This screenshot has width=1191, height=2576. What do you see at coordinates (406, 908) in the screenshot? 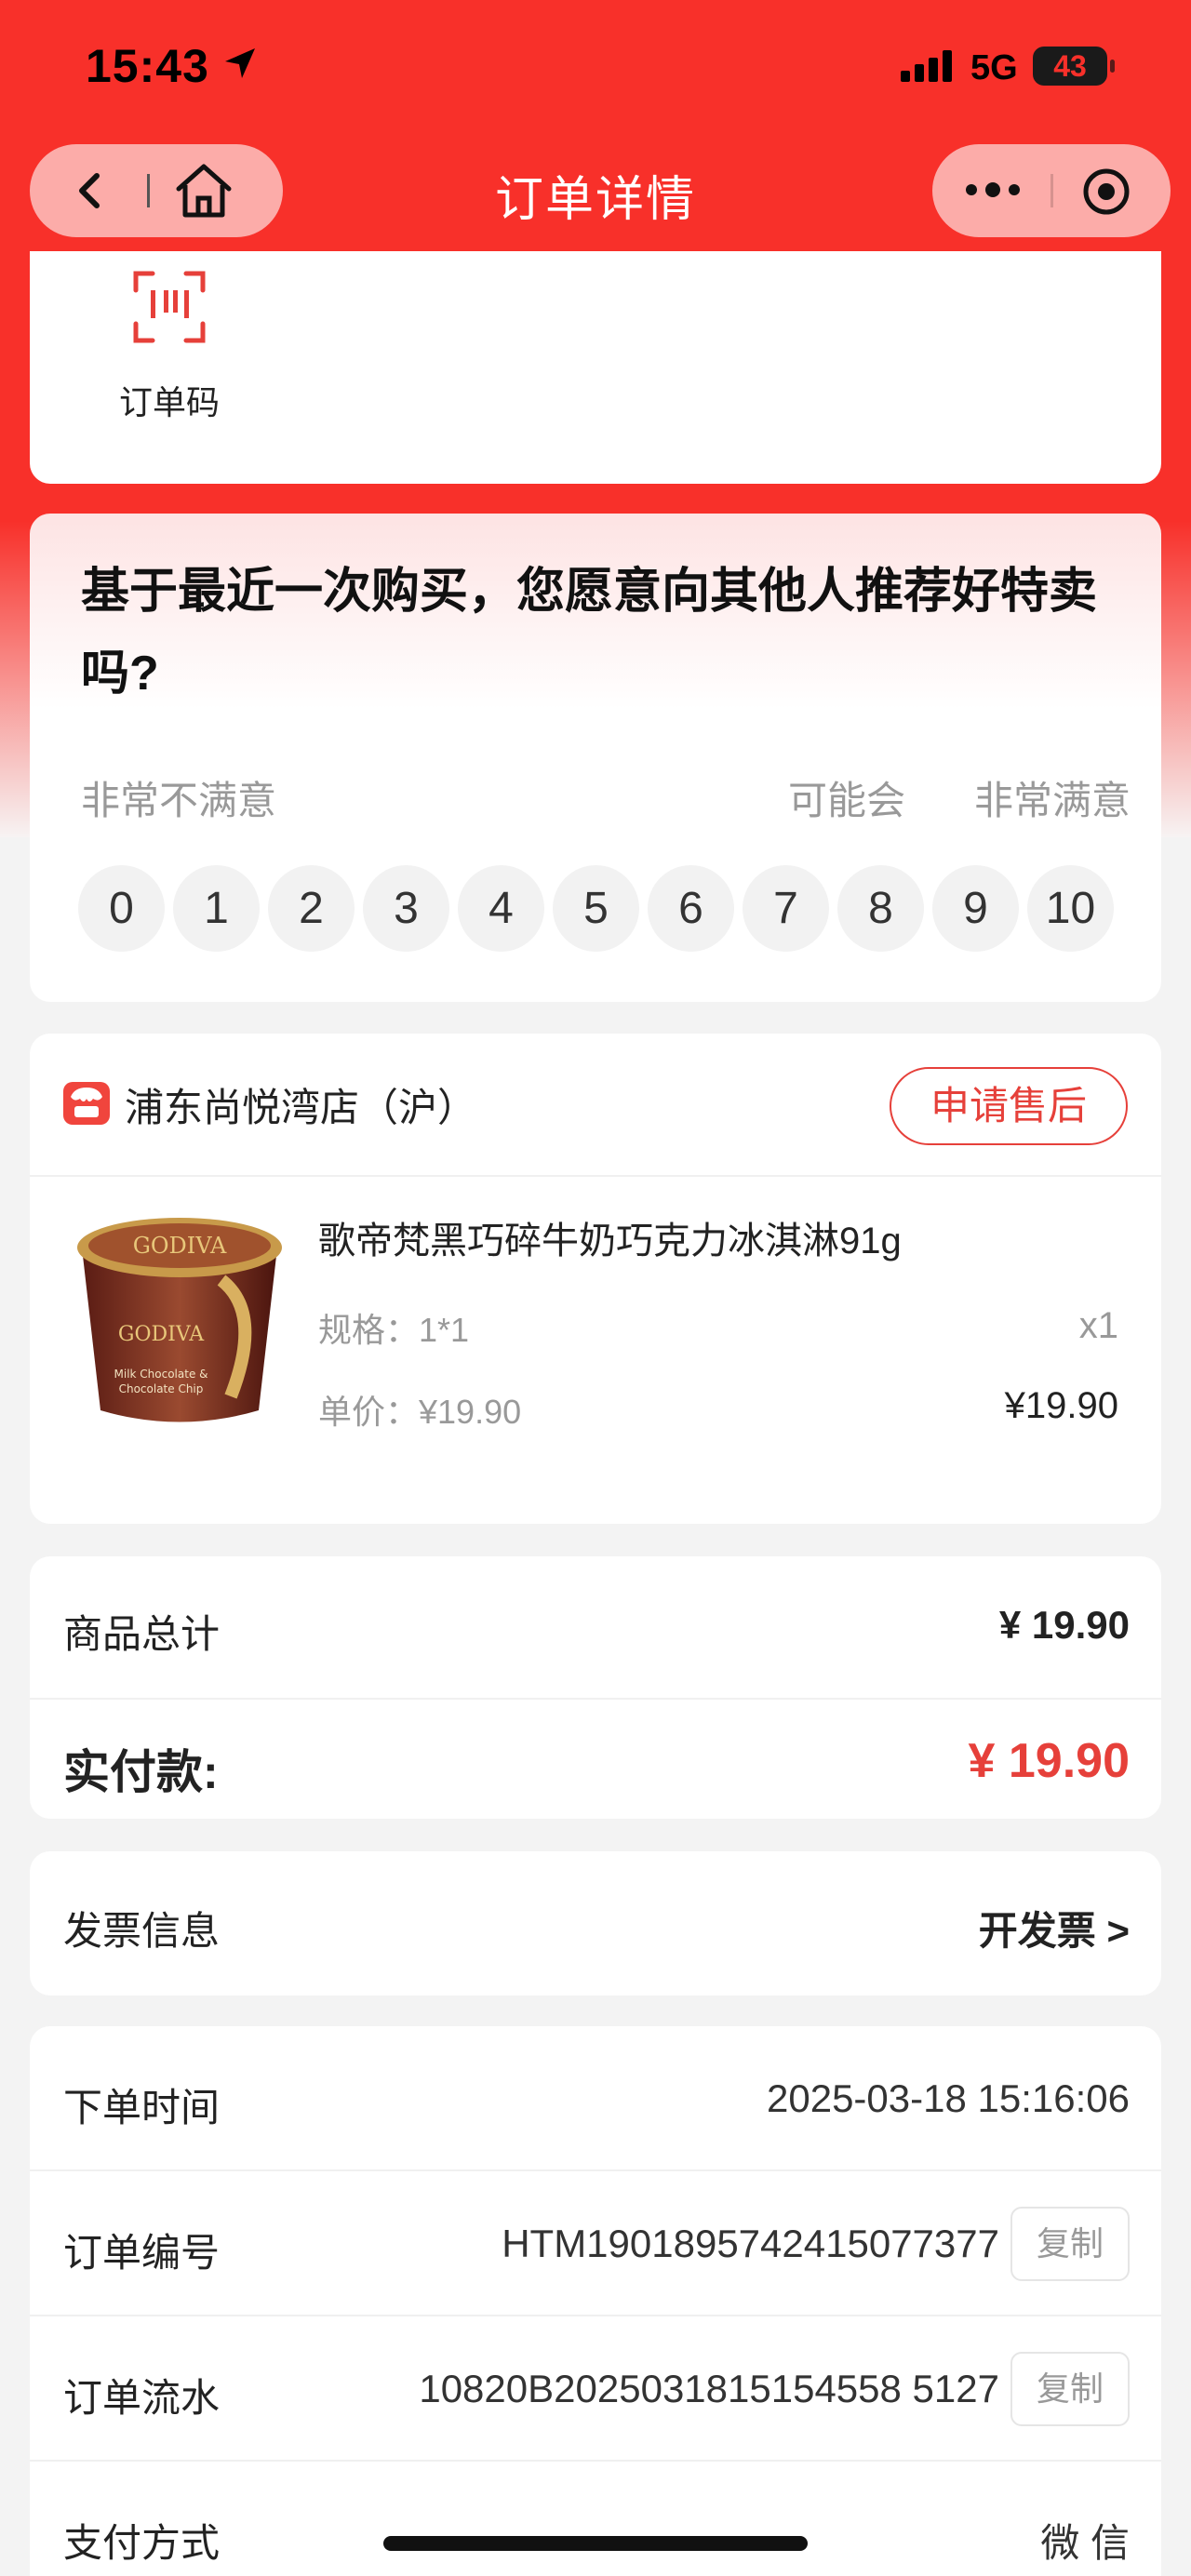
I see `score-option-3: 3` at bounding box center [406, 908].